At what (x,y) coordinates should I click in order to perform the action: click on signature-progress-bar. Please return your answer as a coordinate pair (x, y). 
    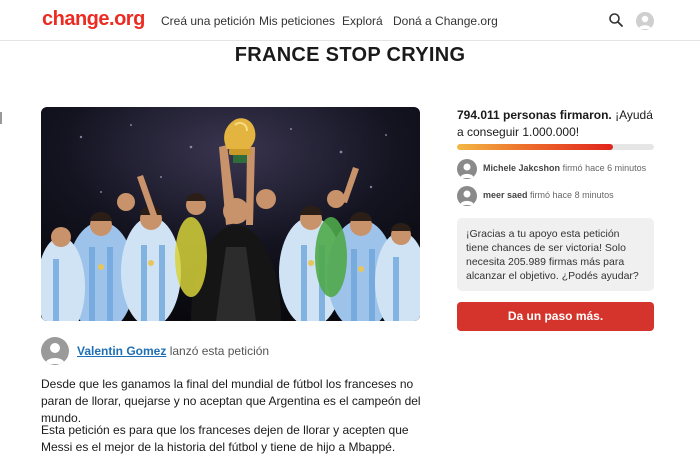
    Looking at the image, I should click on (555, 147).